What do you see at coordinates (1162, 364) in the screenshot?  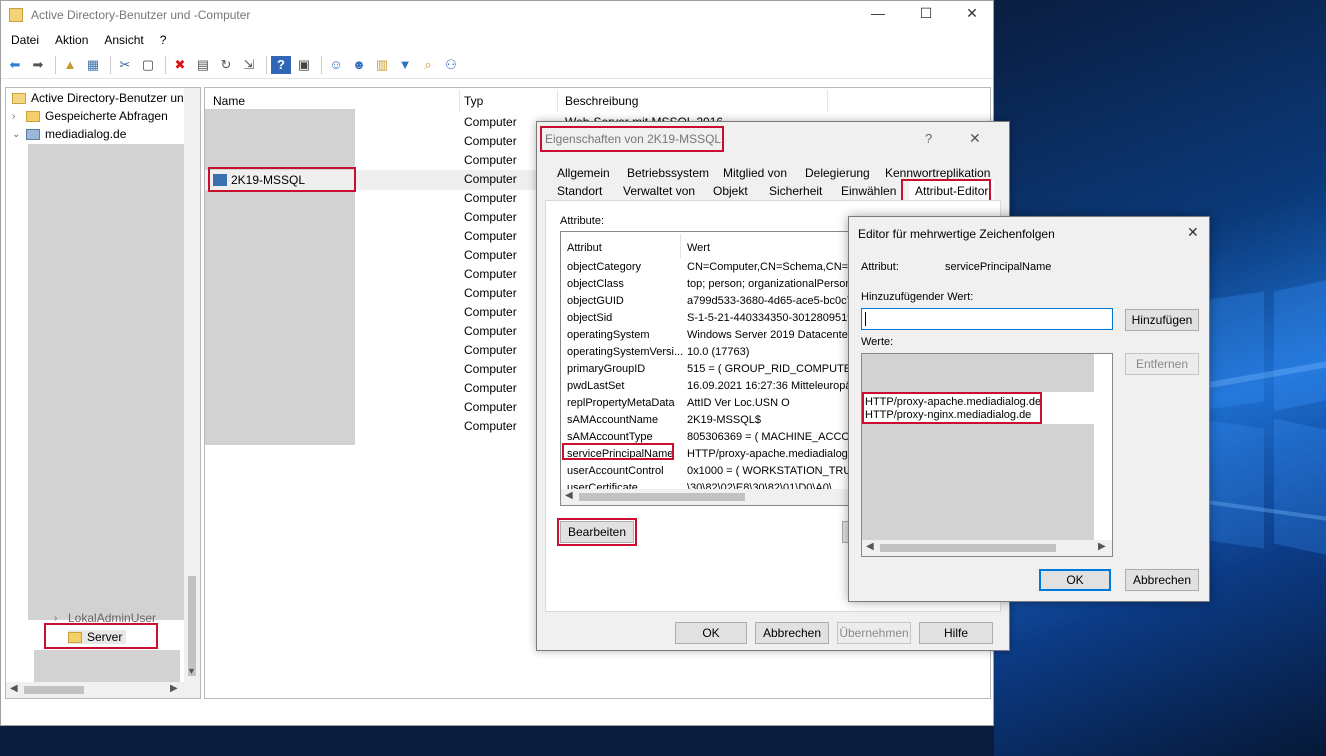 I see `remove-button: Entfernen` at bounding box center [1162, 364].